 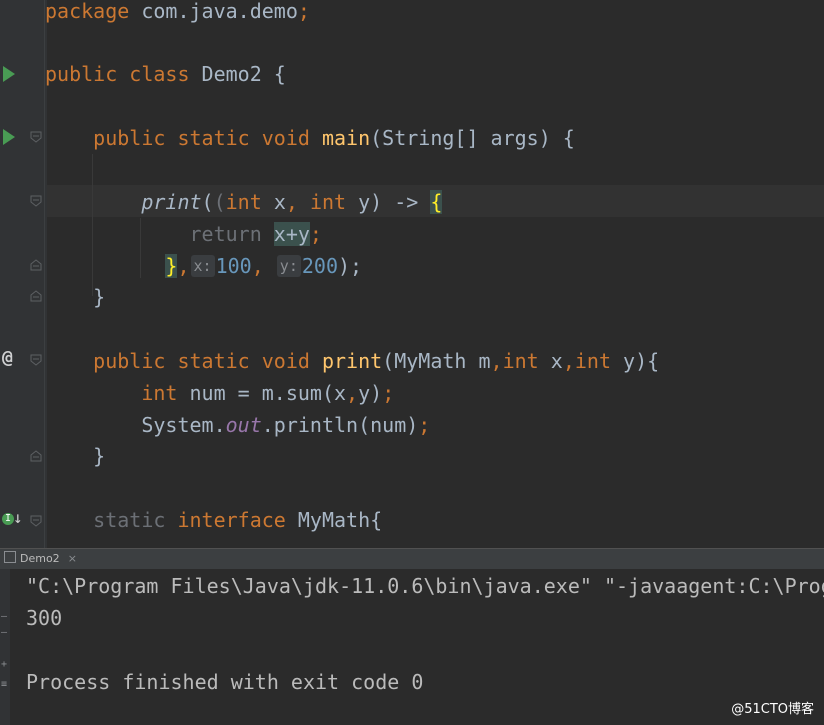 What do you see at coordinates (123, 74) in the screenshot?
I see `code-token: public class` at bounding box center [123, 74].